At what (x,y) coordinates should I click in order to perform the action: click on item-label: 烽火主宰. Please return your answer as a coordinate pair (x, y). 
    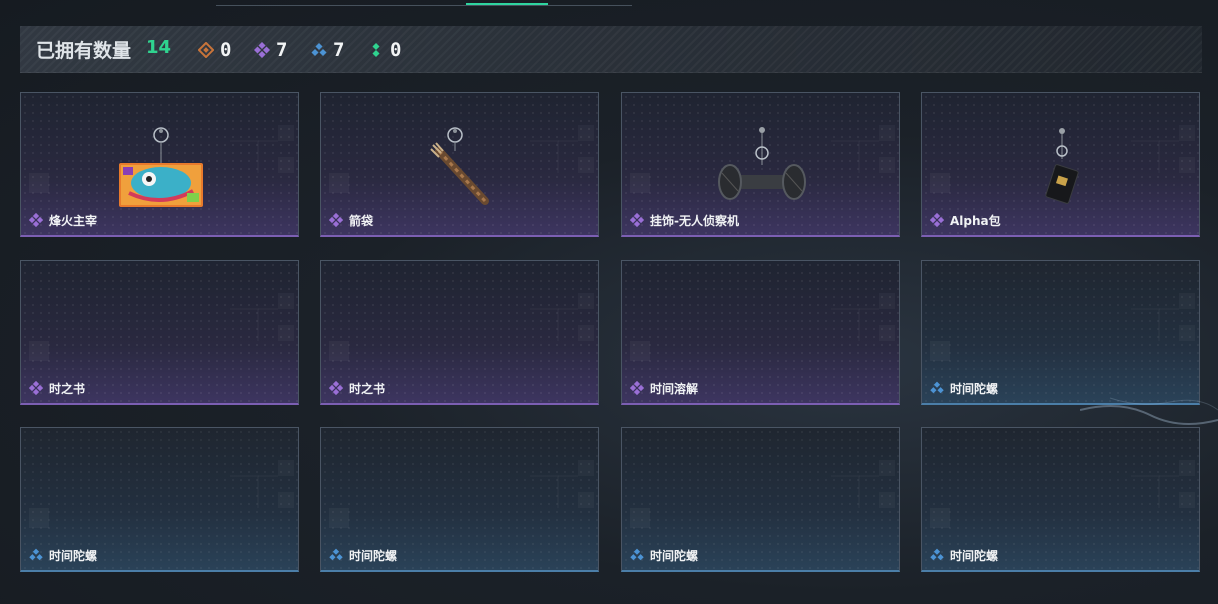
    Looking at the image, I should click on (63, 220).